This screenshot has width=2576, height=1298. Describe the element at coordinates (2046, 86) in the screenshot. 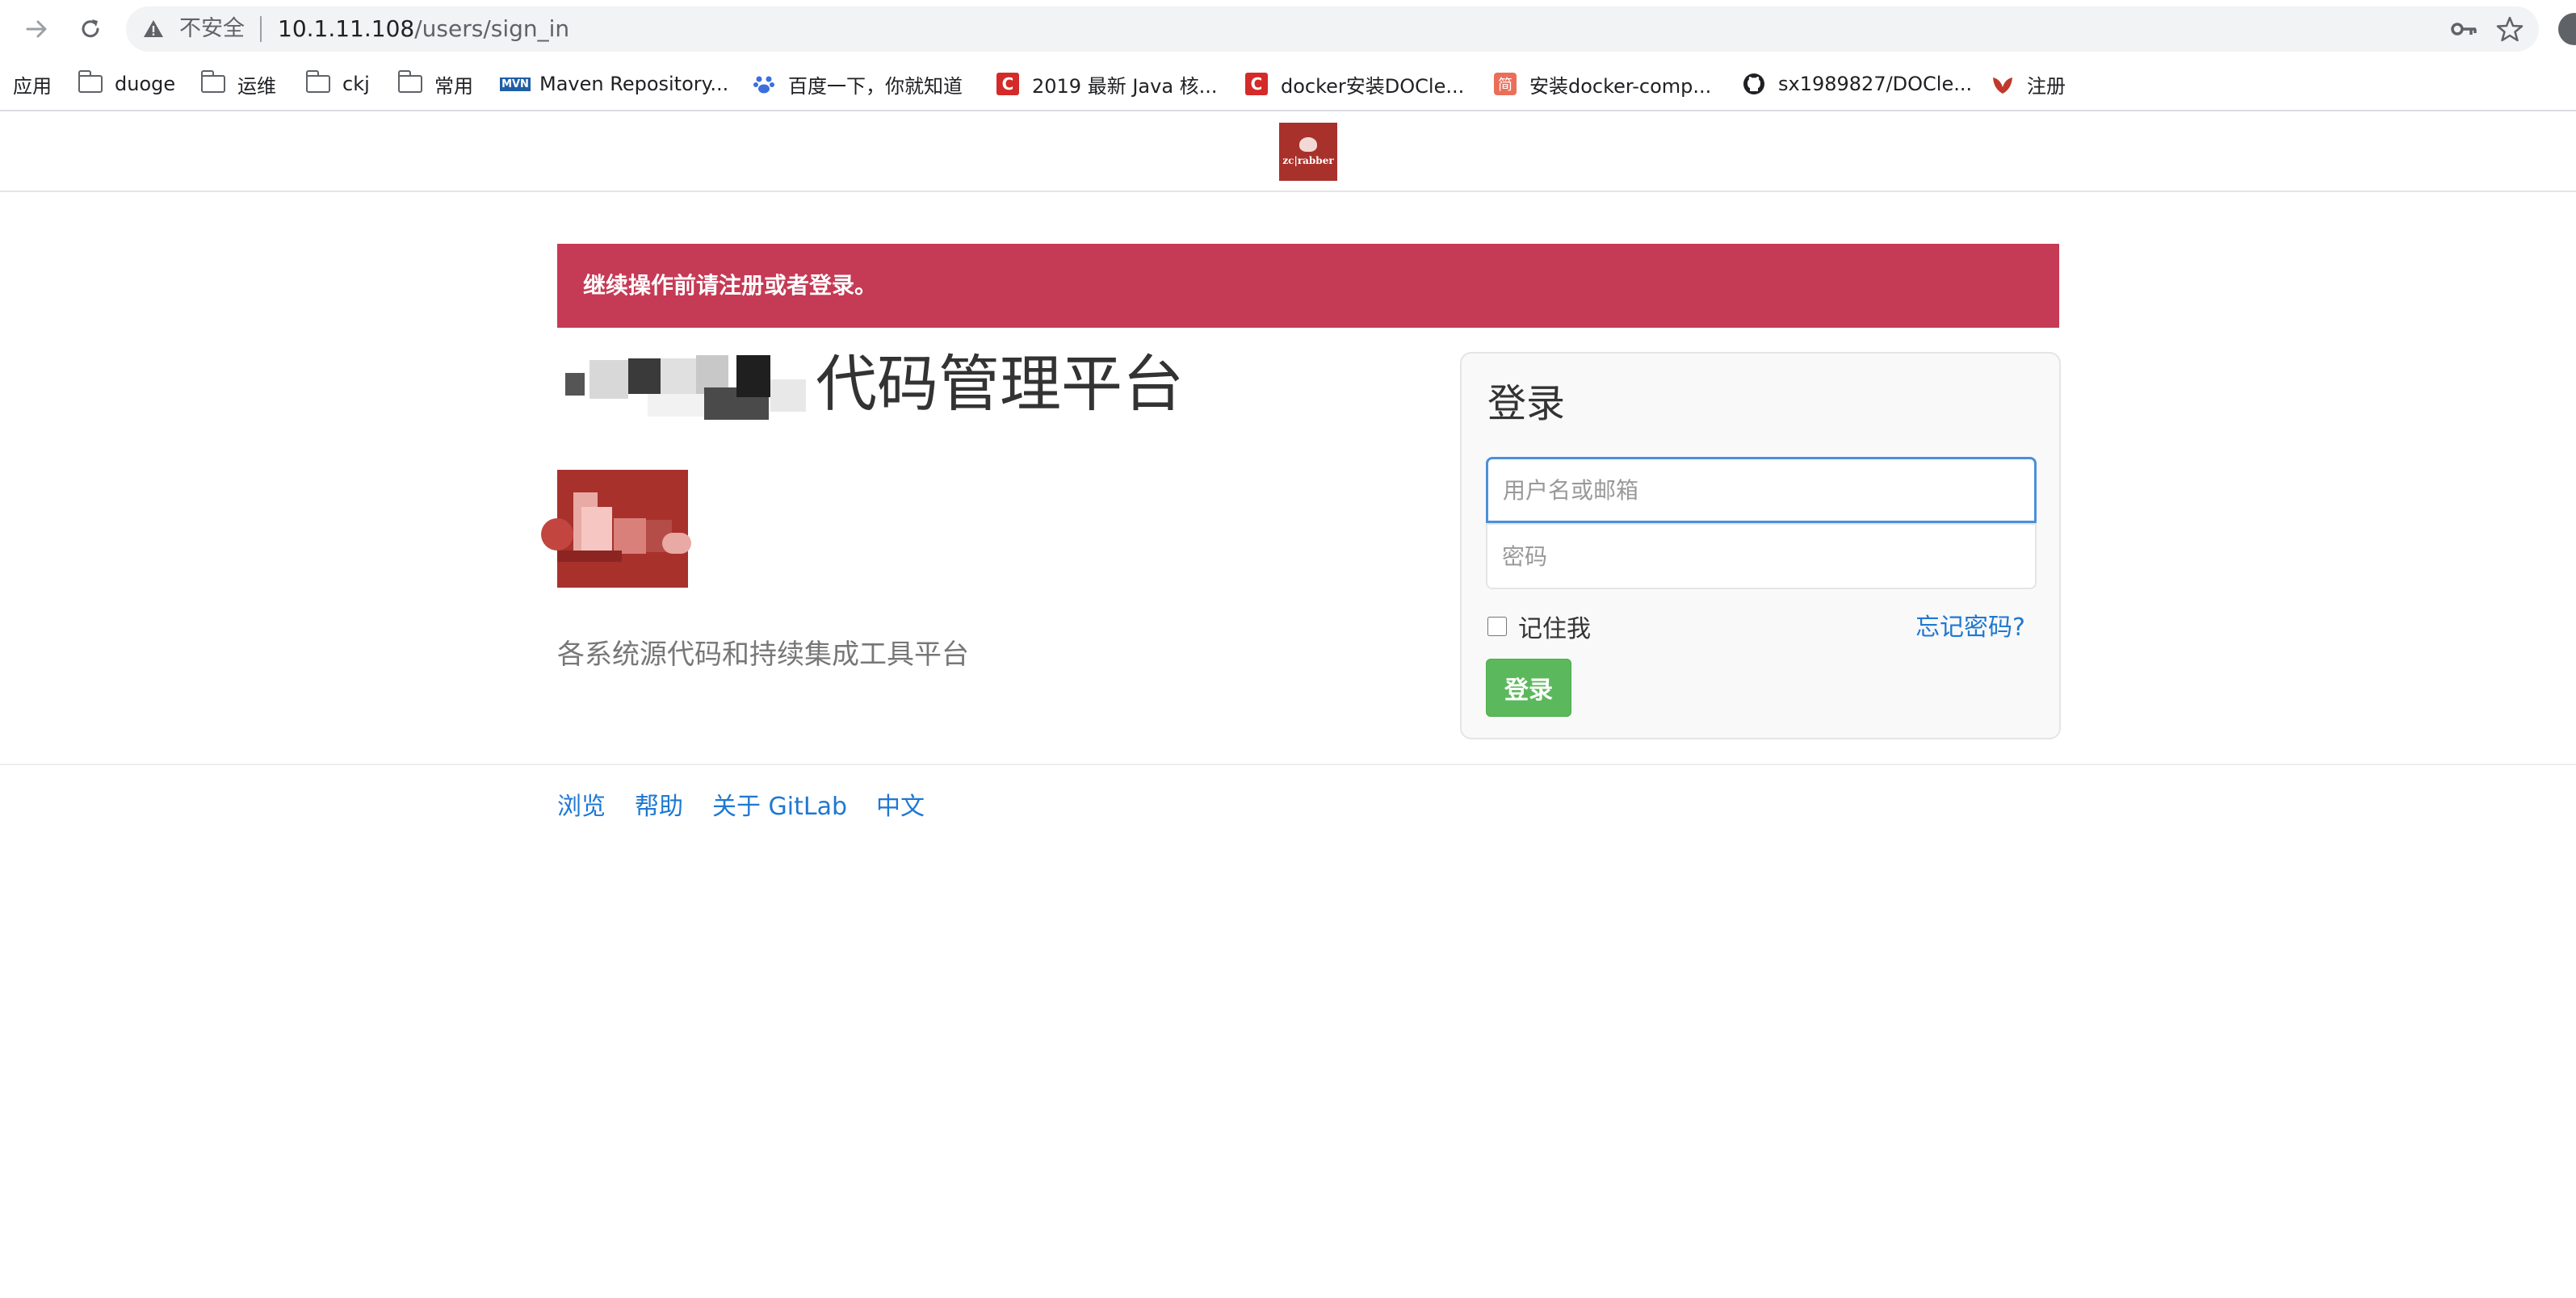

I see `bookmark-label: 注册` at that location.